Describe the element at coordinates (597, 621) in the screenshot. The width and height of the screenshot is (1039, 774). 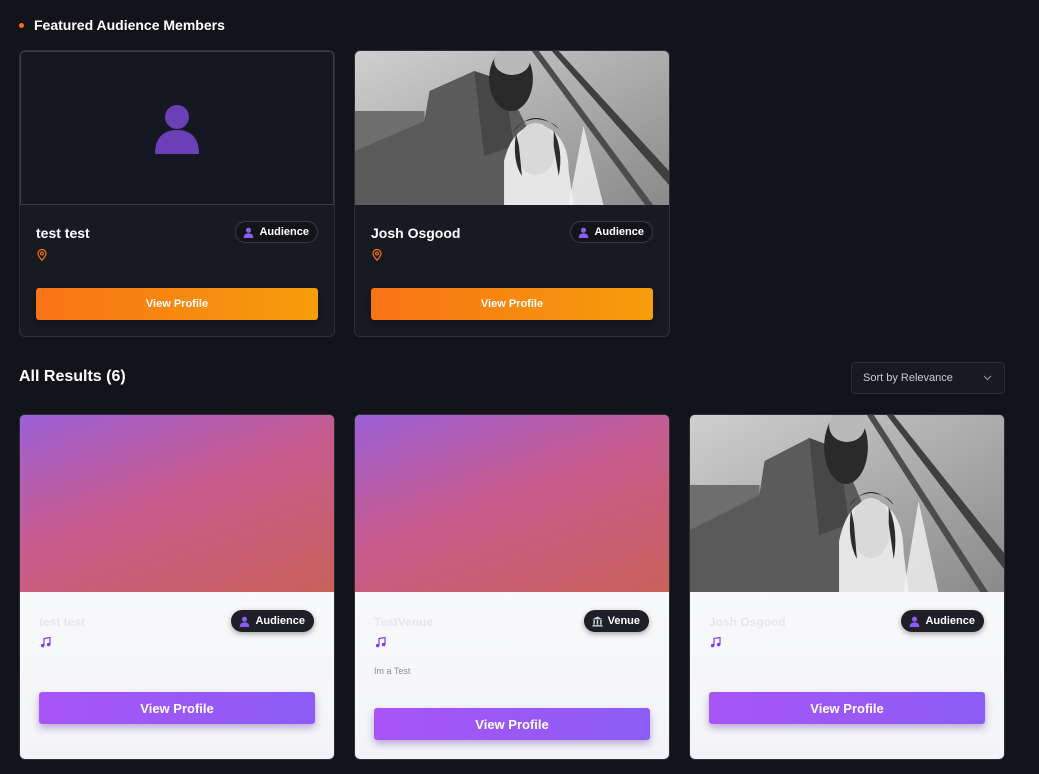
I see `building-icon` at that location.